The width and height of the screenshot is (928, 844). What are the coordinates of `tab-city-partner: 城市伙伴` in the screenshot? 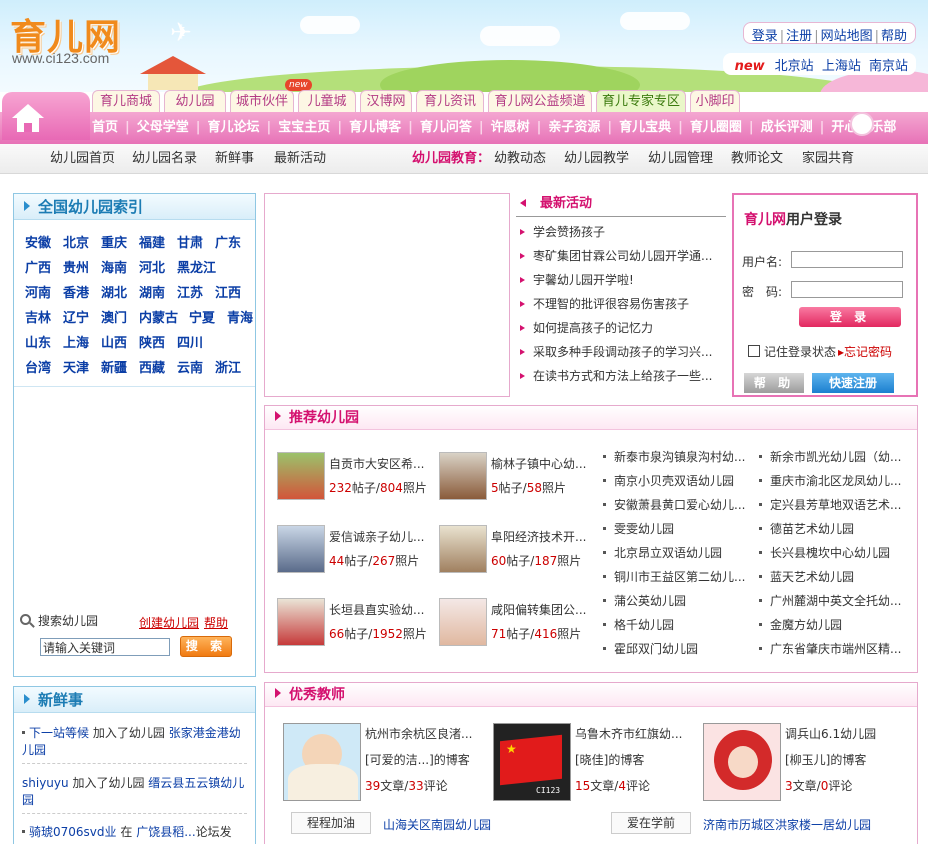 It's located at (262, 101).